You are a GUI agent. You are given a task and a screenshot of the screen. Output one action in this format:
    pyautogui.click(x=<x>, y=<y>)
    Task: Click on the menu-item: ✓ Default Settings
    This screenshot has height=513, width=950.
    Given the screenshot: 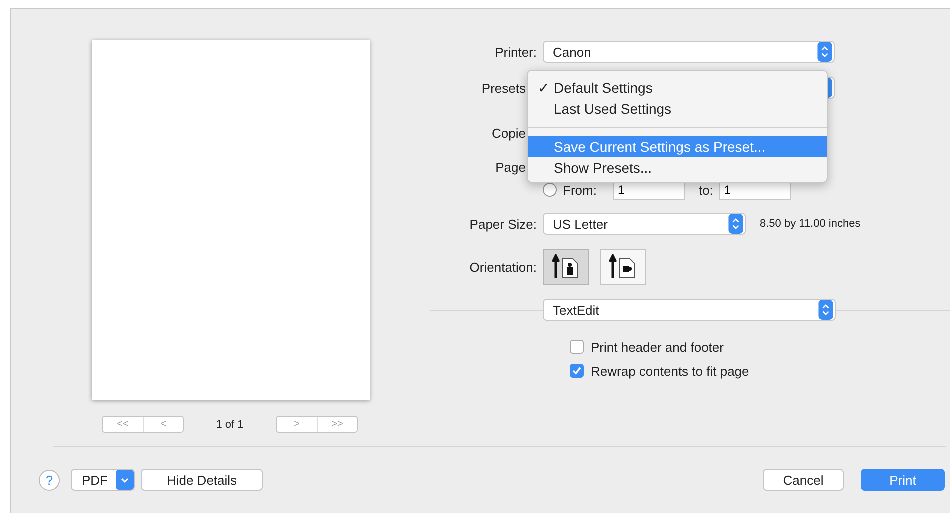 What is the action you would take?
    pyautogui.click(x=677, y=87)
    